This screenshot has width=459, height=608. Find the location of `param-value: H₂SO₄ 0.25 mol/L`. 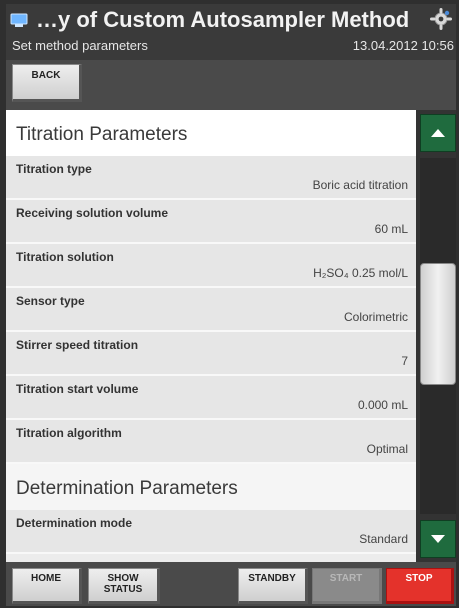

param-value: H₂SO₄ 0.25 mol/L is located at coordinates (360, 273).